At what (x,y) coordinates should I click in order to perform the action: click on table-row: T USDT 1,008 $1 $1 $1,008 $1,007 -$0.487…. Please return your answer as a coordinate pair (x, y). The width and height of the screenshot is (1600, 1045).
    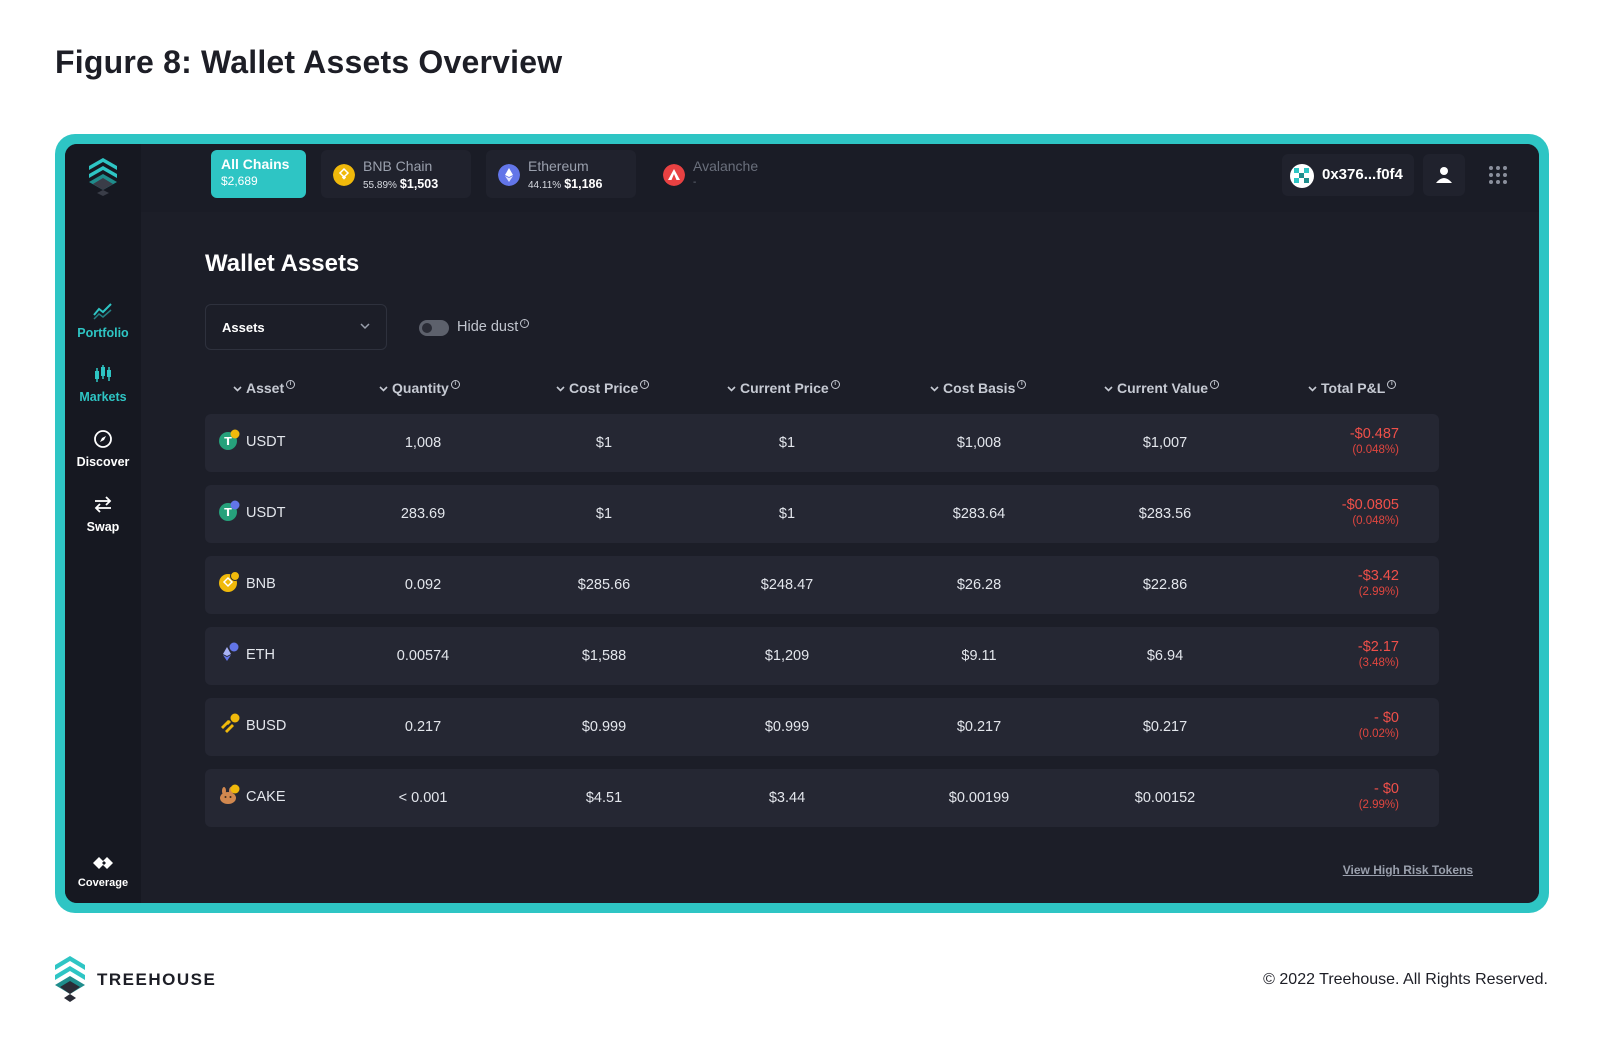
    Looking at the image, I should click on (822, 443).